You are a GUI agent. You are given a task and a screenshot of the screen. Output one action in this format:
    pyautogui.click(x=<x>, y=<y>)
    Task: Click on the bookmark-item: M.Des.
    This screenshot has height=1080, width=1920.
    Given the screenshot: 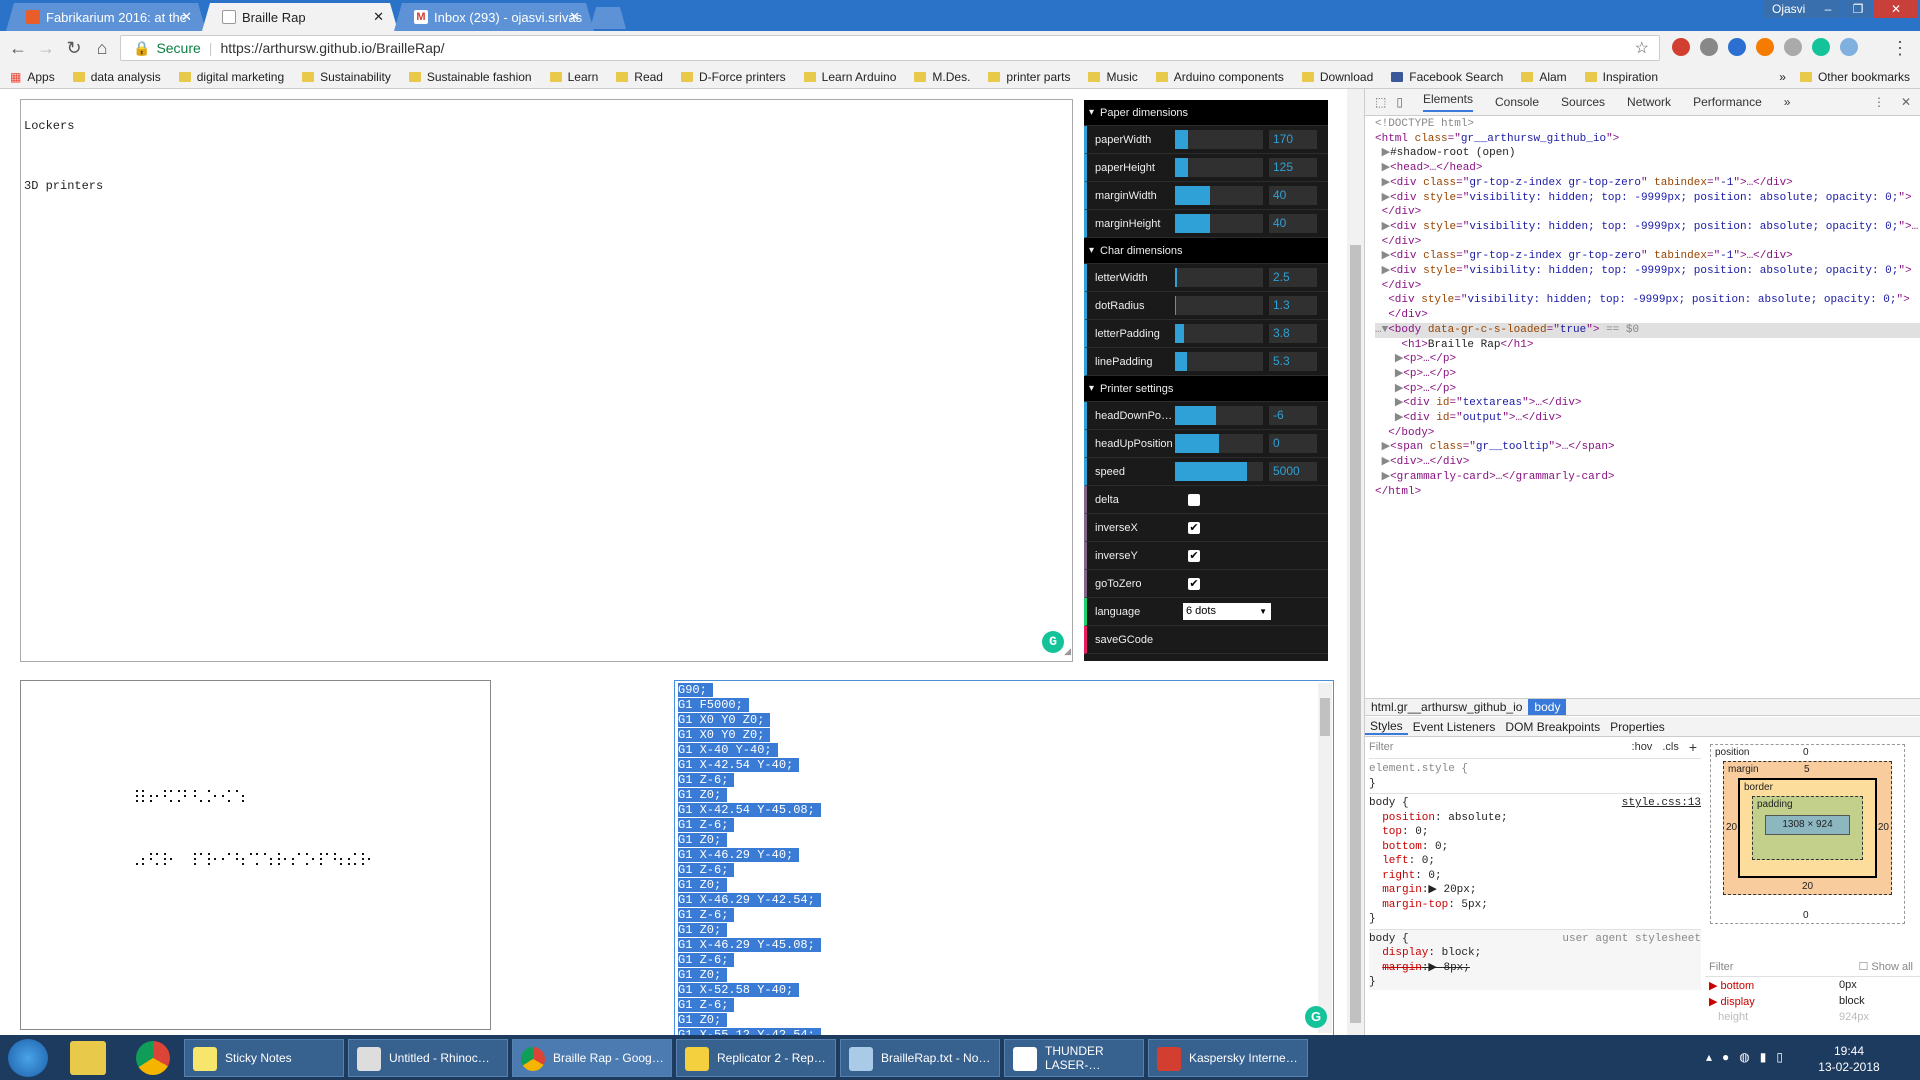 What is the action you would take?
    pyautogui.click(x=942, y=77)
    